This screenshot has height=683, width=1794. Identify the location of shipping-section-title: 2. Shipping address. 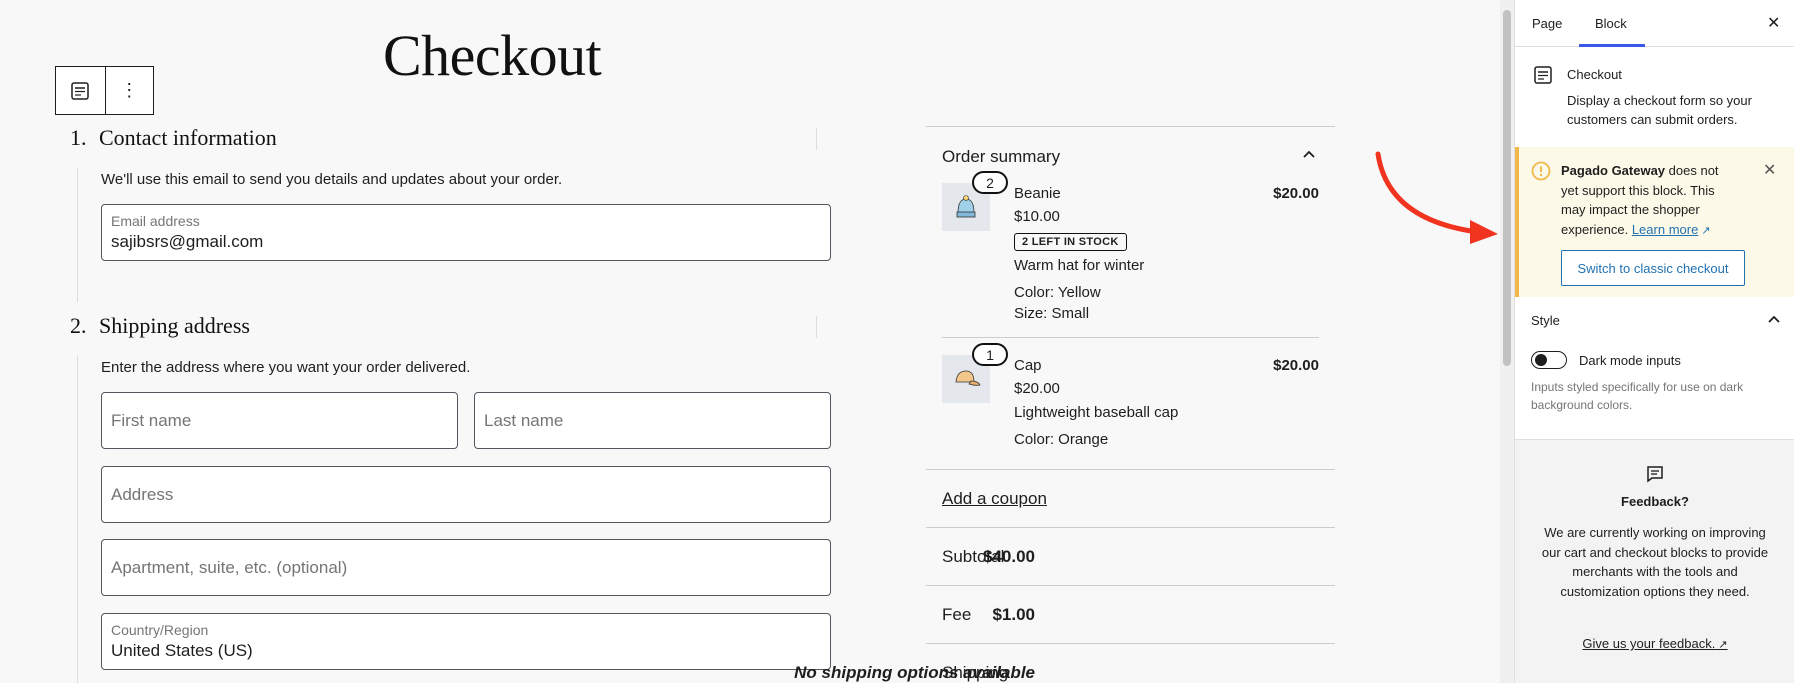
(160, 326).